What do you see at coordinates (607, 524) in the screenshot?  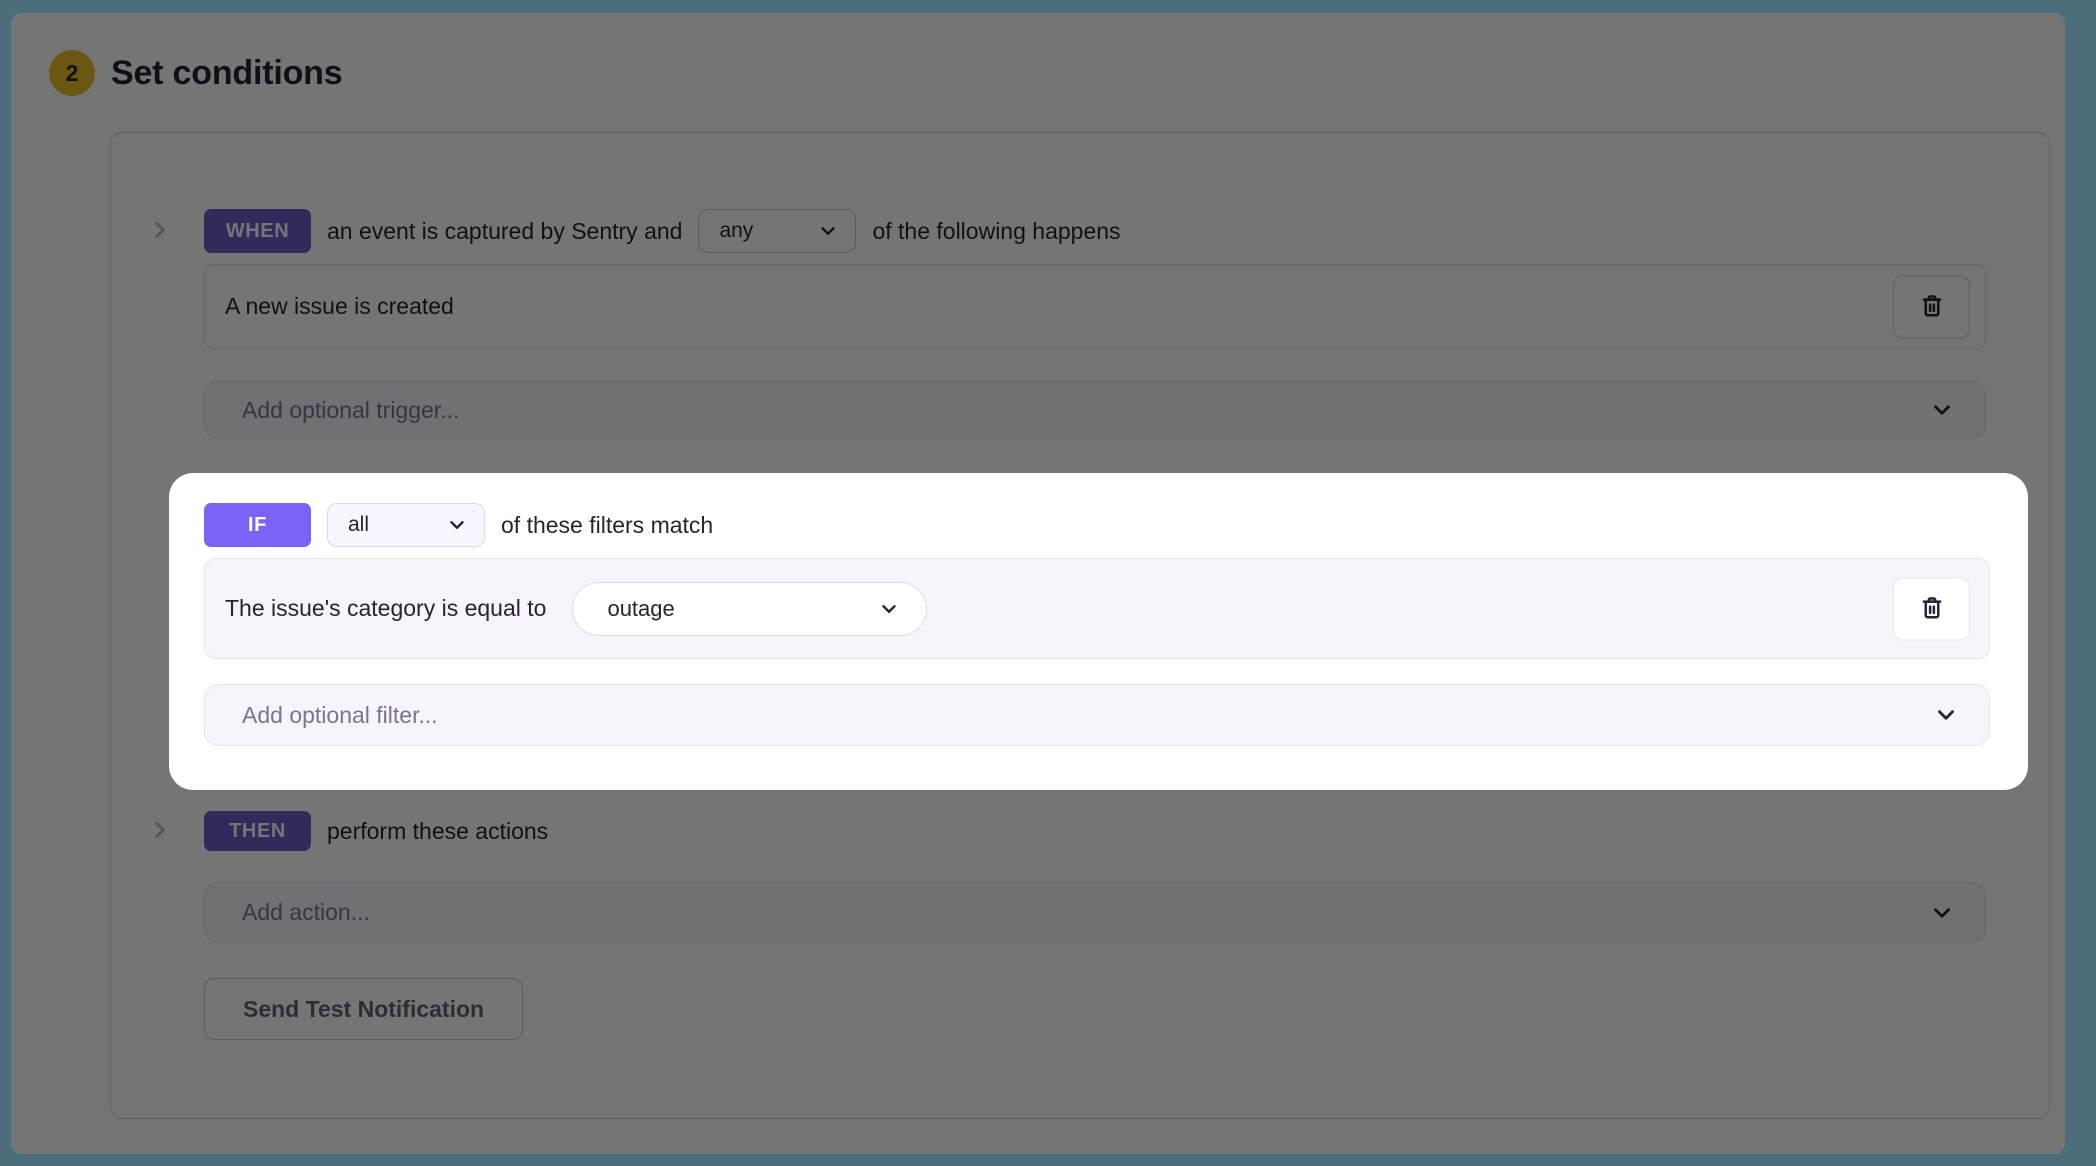 I see `if-text-after: of these filters match` at bounding box center [607, 524].